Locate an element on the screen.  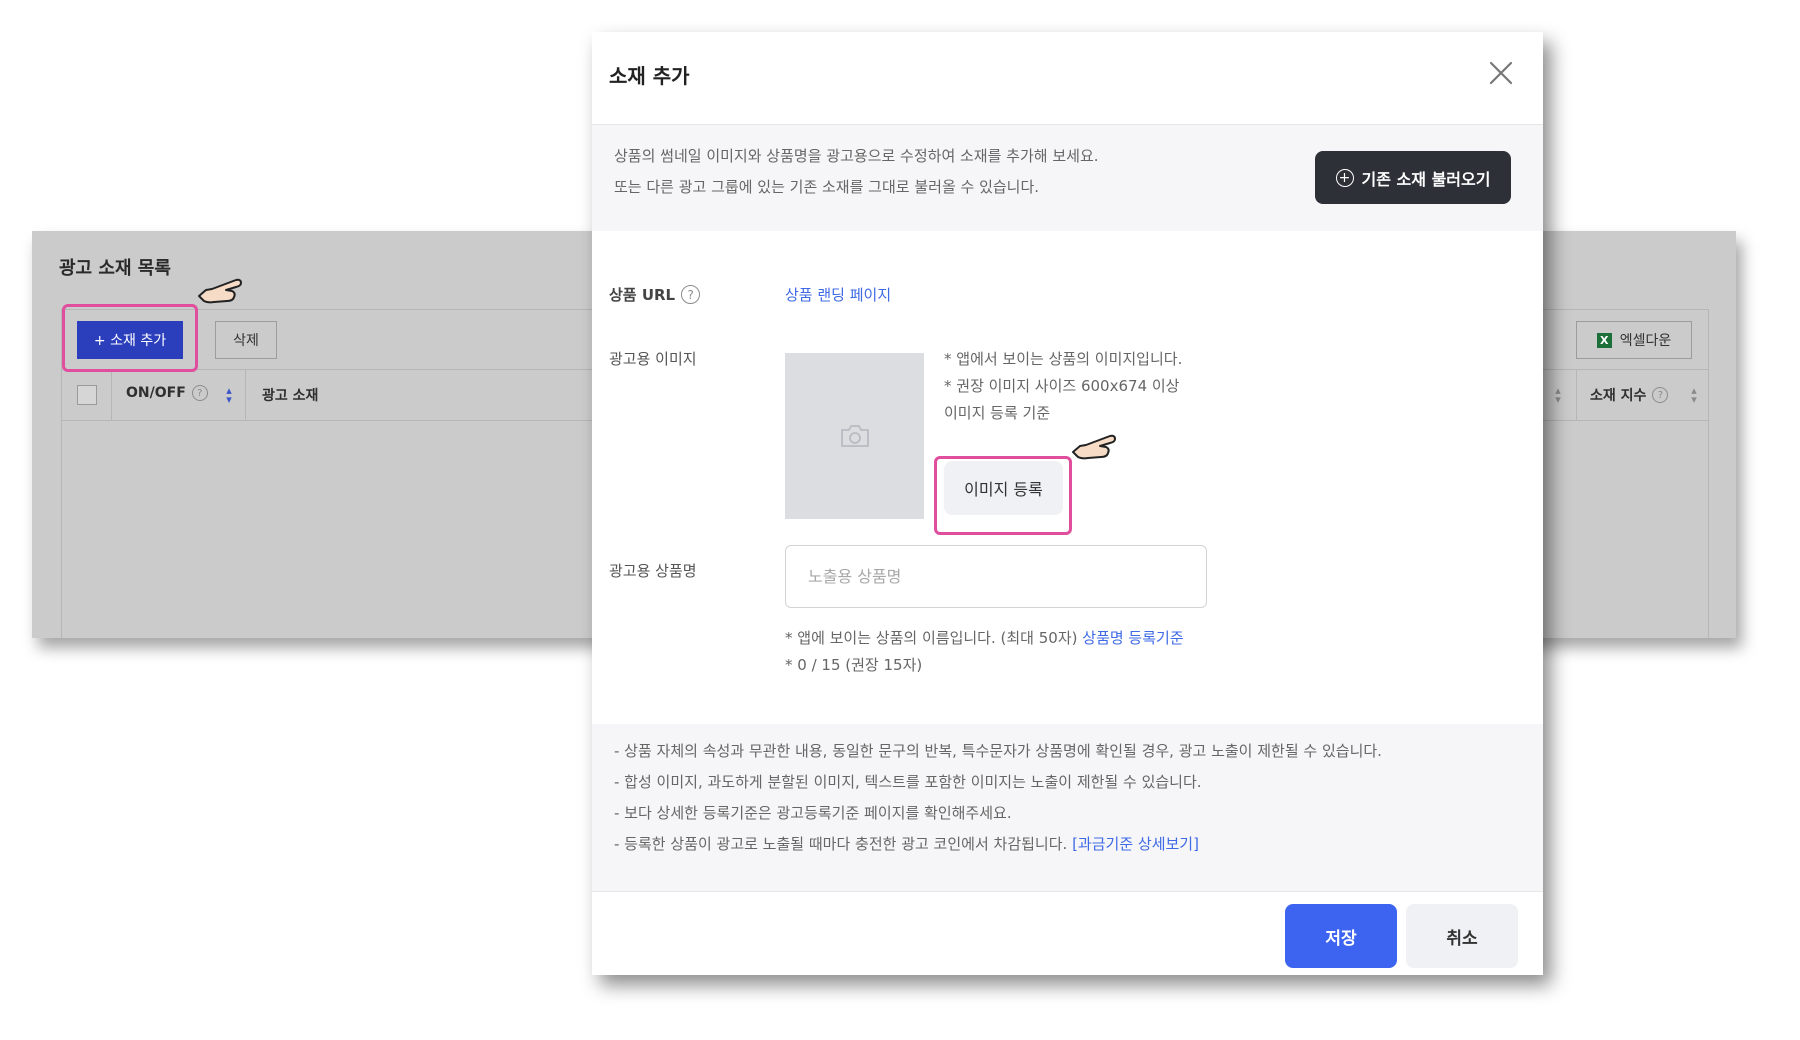
delete-button: 삭제 is located at coordinates (246, 340).